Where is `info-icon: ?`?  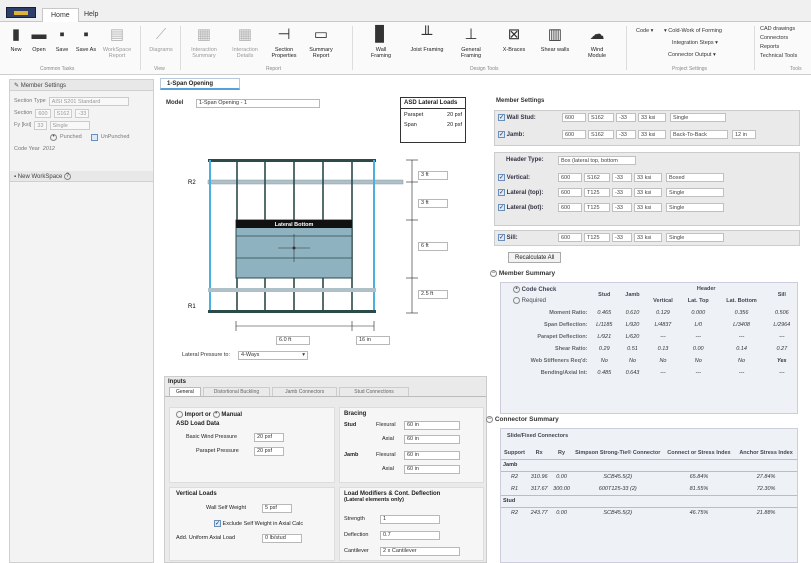
info-icon: ? is located at coordinates (68, 176).